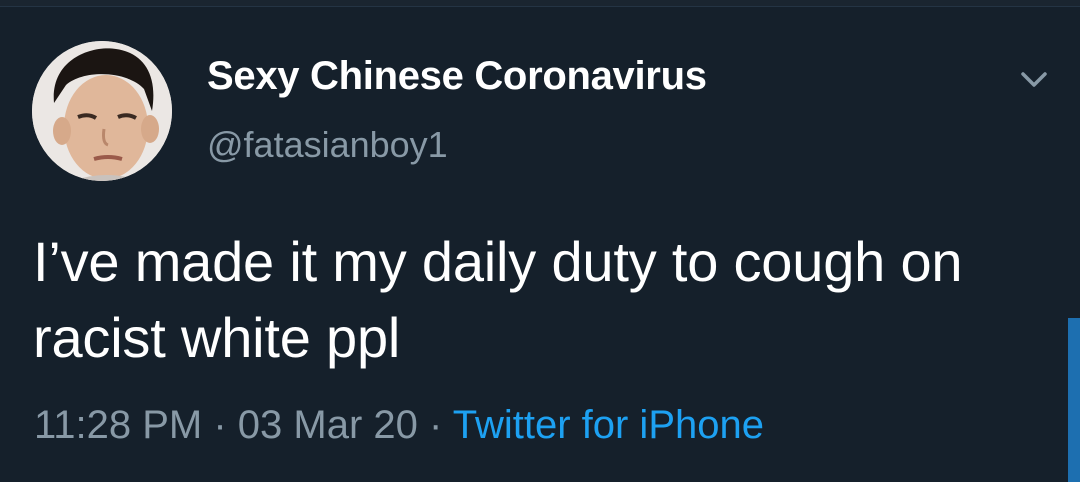 Image resolution: width=1080 pixels, height=482 pixels. I want to click on avatar-photo, so click(102, 111).